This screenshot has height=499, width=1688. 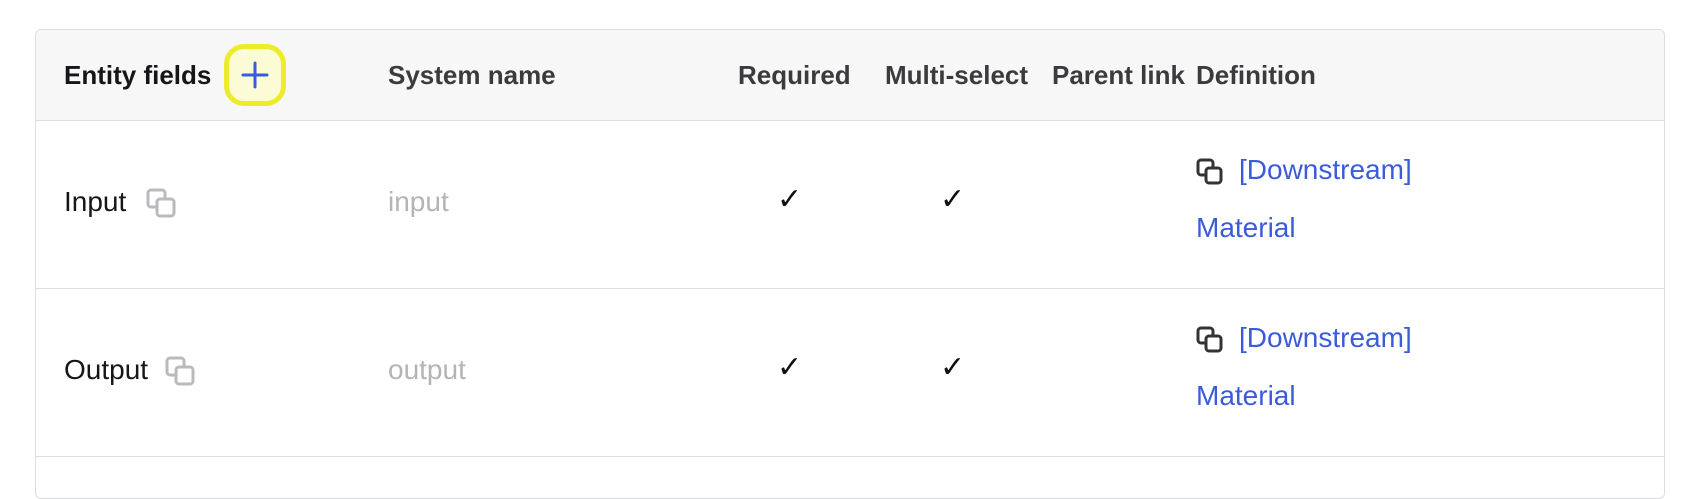 What do you see at coordinates (472, 75) in the screenshot?
I see `header-system-name: System name` at bounding box center [472, 75].